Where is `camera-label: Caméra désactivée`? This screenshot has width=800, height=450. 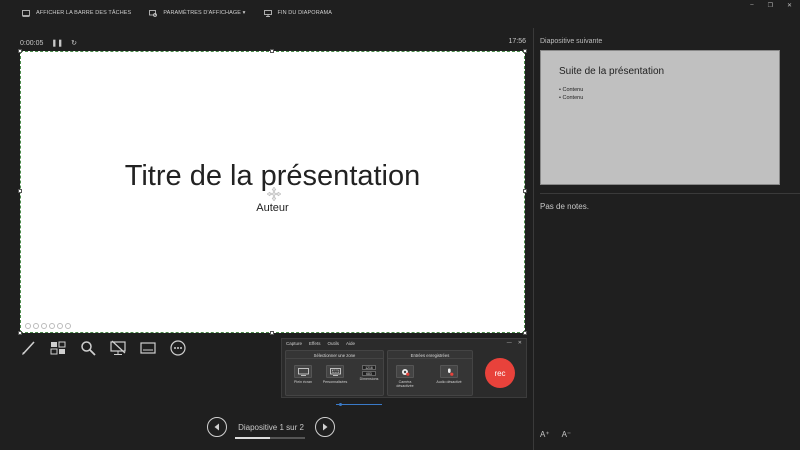
camera-label: Caméra désactivée is located at coordinates (405, 384).